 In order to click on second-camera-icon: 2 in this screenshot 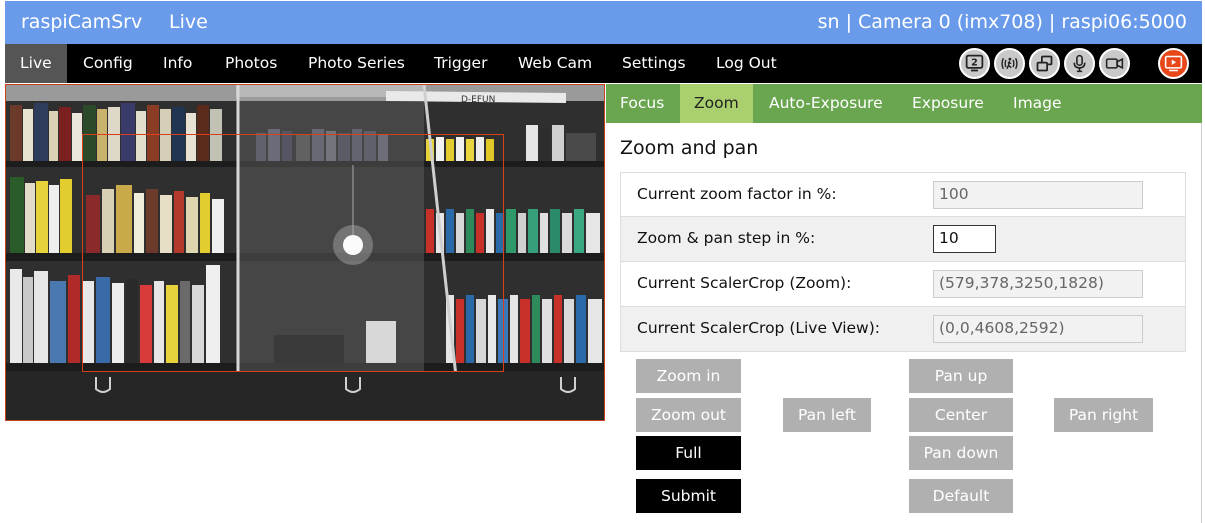, I will do `click(974, 63)`.